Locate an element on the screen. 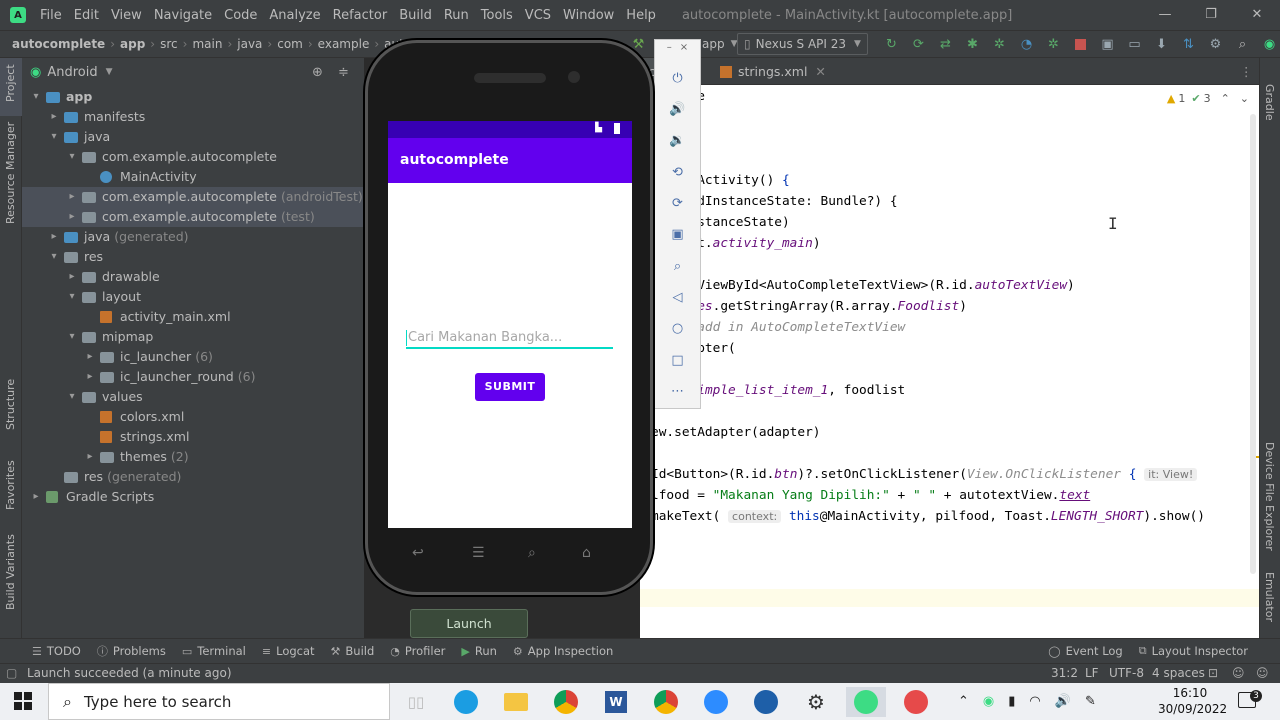 The width and height of the screenshot is (1280, 720). tree-item: ▸ ic_launcher_round (6) is located at coordinates (193, 377).